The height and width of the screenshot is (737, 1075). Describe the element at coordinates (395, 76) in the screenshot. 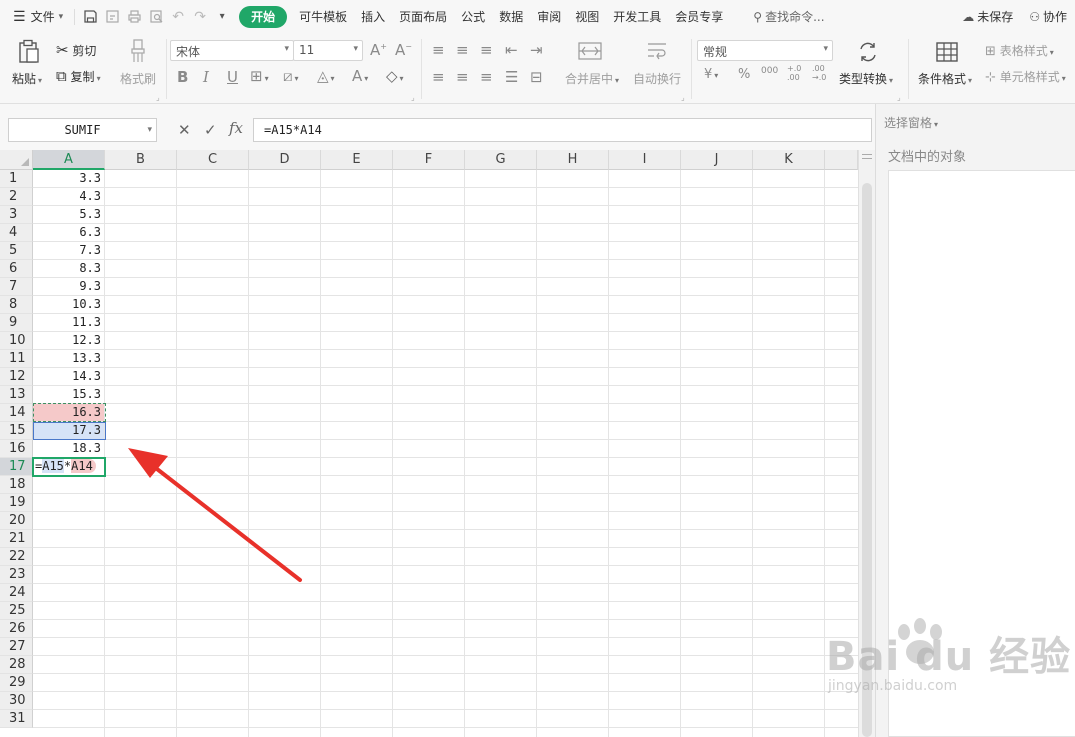

I see `clear-format-icon: ◇ ▾` at that location.